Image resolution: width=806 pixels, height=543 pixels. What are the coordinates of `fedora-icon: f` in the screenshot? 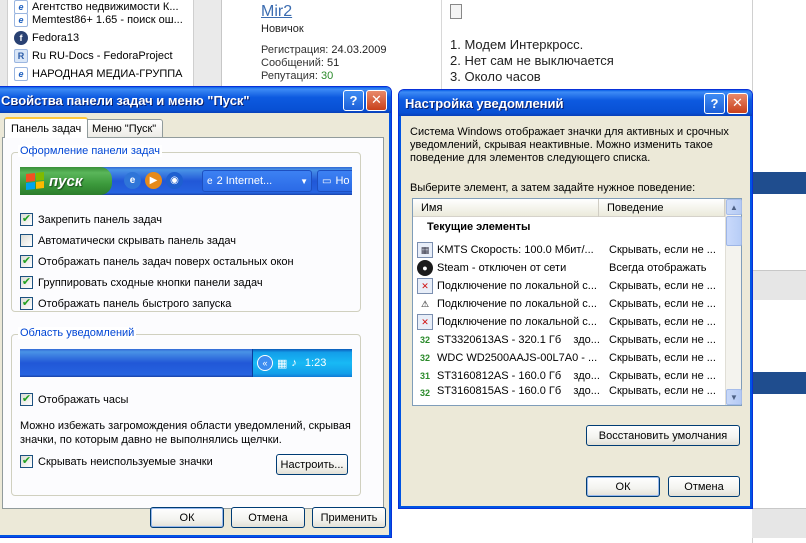 It's located at (21, 38).